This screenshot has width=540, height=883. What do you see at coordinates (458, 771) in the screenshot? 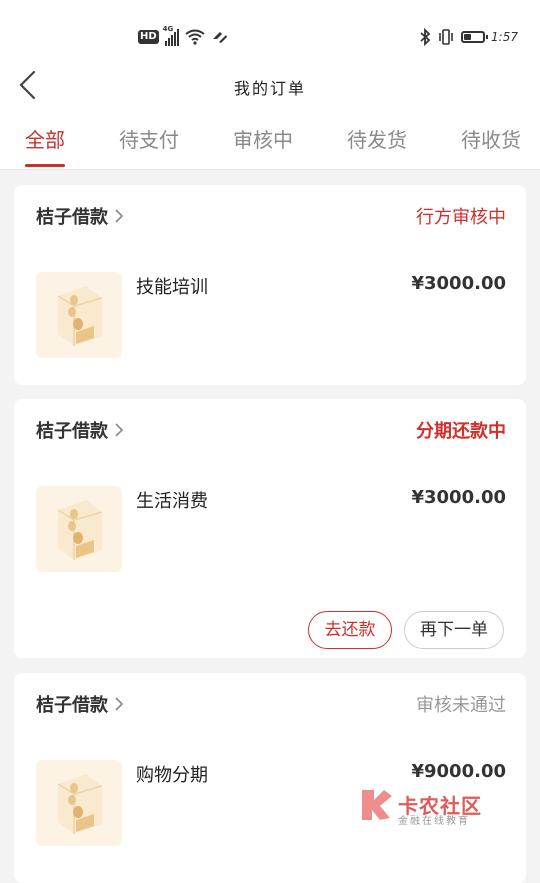
I see `product-price: ¥9000.00` at bounding box center [458, 771].